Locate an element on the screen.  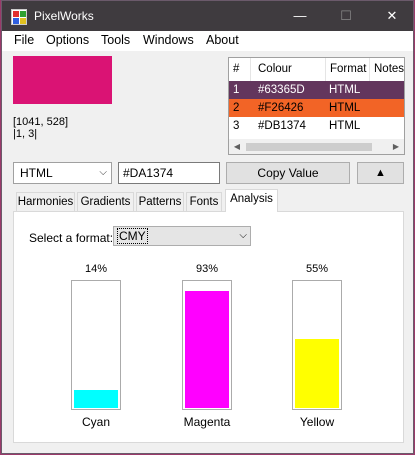
scroll-left-icon: ◀ is located at coordinates (237, 146).